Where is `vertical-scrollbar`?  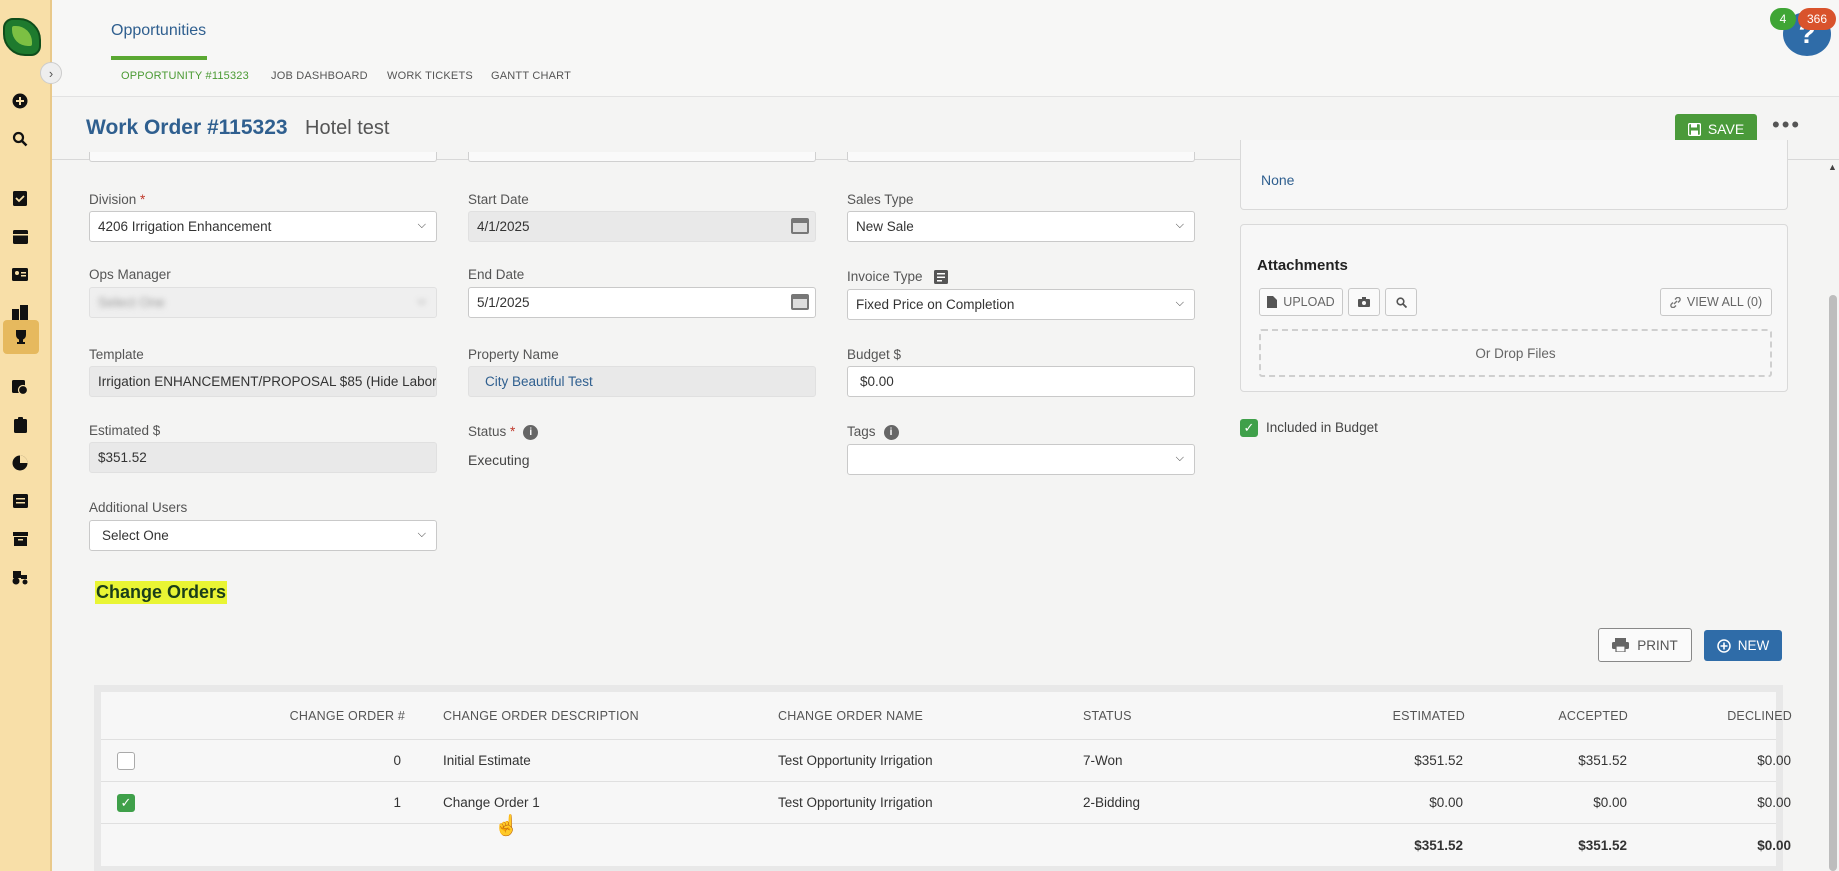 vertical-scrollbar is located at coordinates (1833, 583).